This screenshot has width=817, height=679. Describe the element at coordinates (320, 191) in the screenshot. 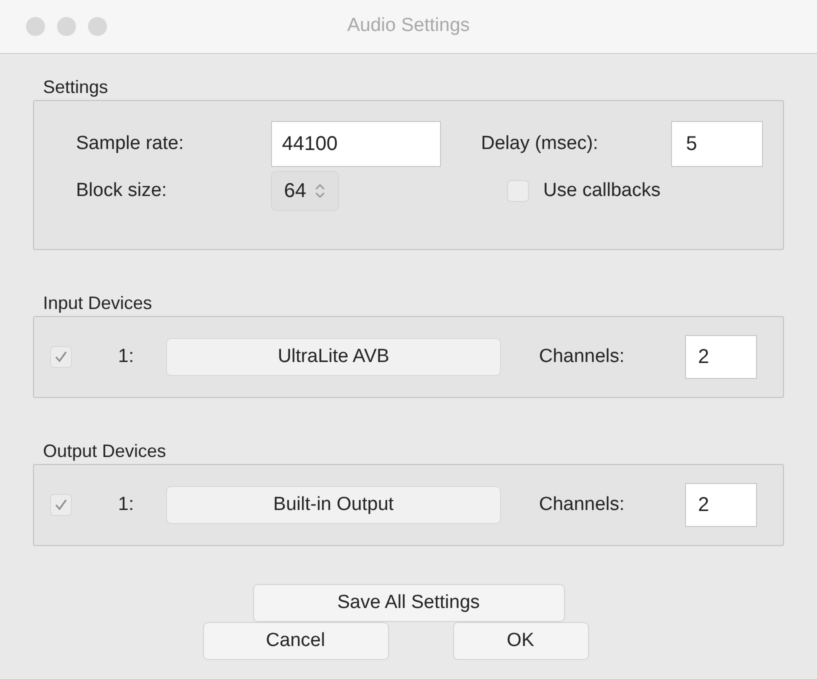

I see `stepper-icon` at that location.